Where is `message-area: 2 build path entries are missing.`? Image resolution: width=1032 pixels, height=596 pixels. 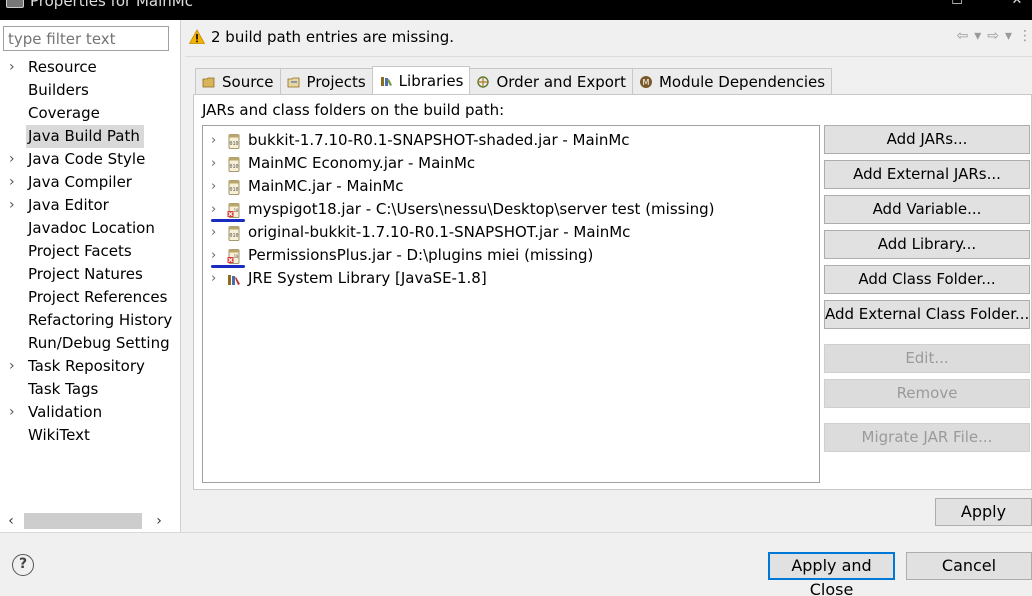 message-area: 2 build path entries are missing. is located at coordinates (321, 37).